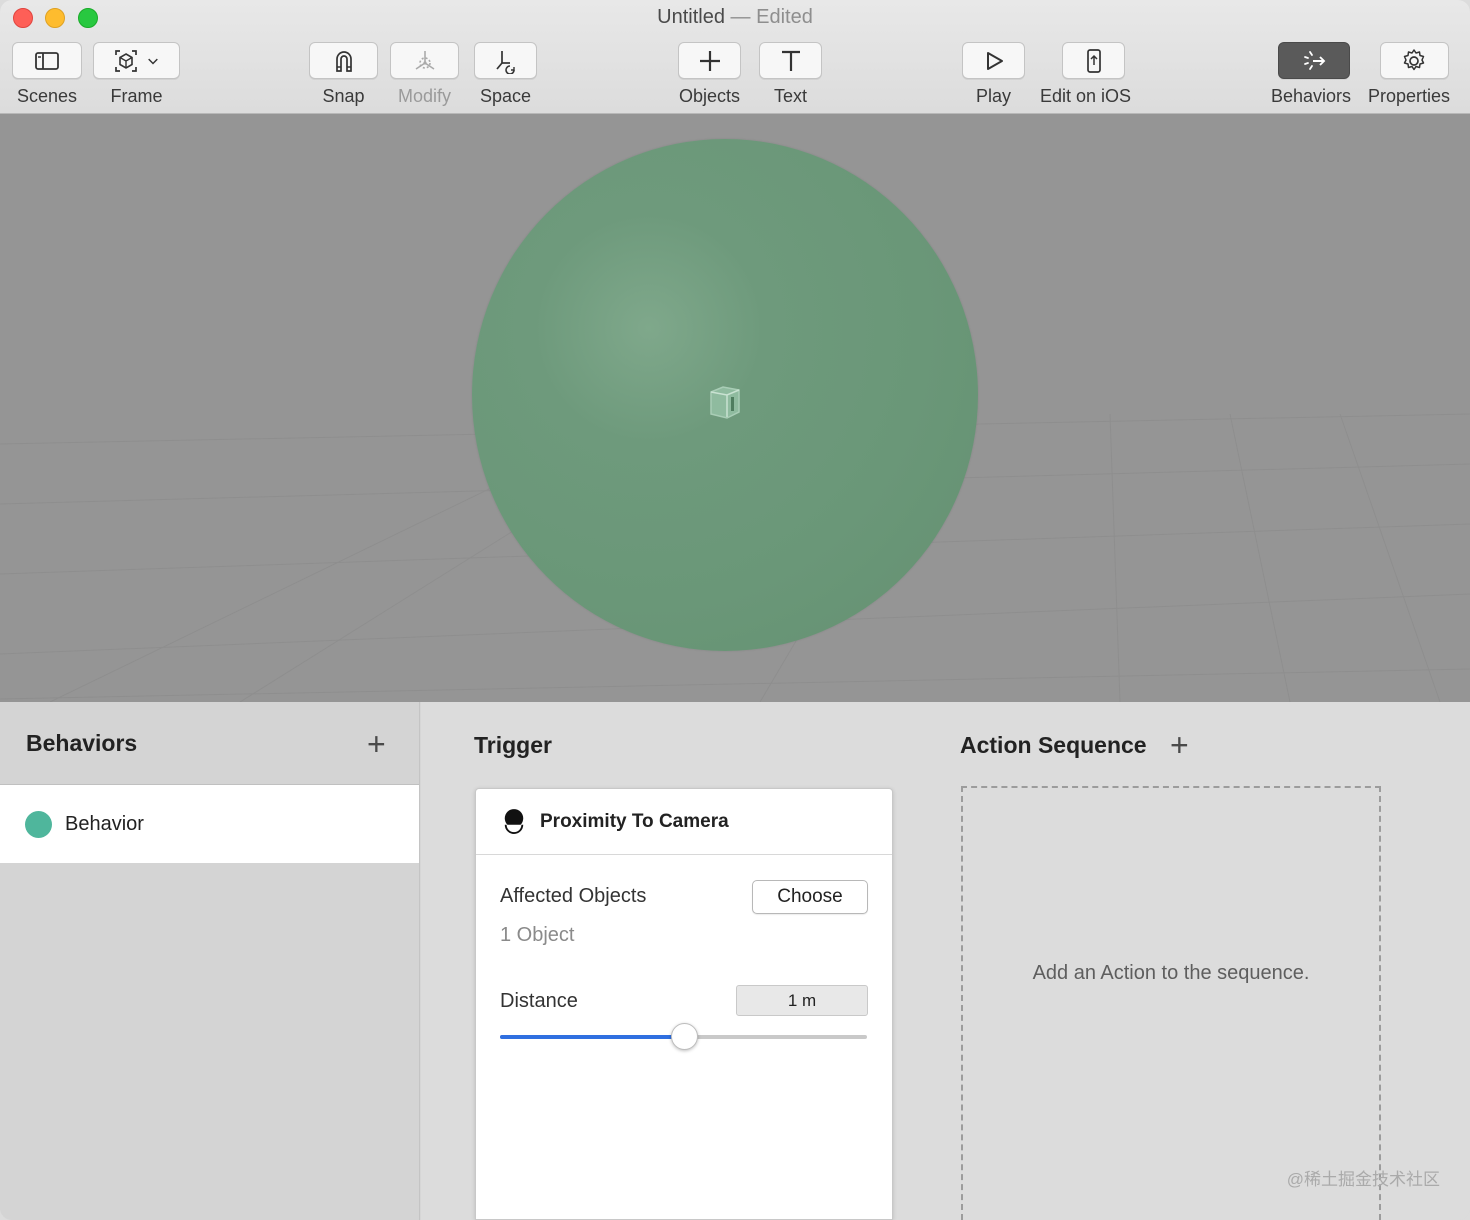 The image size is (1470, 1220). What do you see at coordinates (725, 402) in the screenshot?
I see `cube-object-icon` at bounding box center [725, 402].